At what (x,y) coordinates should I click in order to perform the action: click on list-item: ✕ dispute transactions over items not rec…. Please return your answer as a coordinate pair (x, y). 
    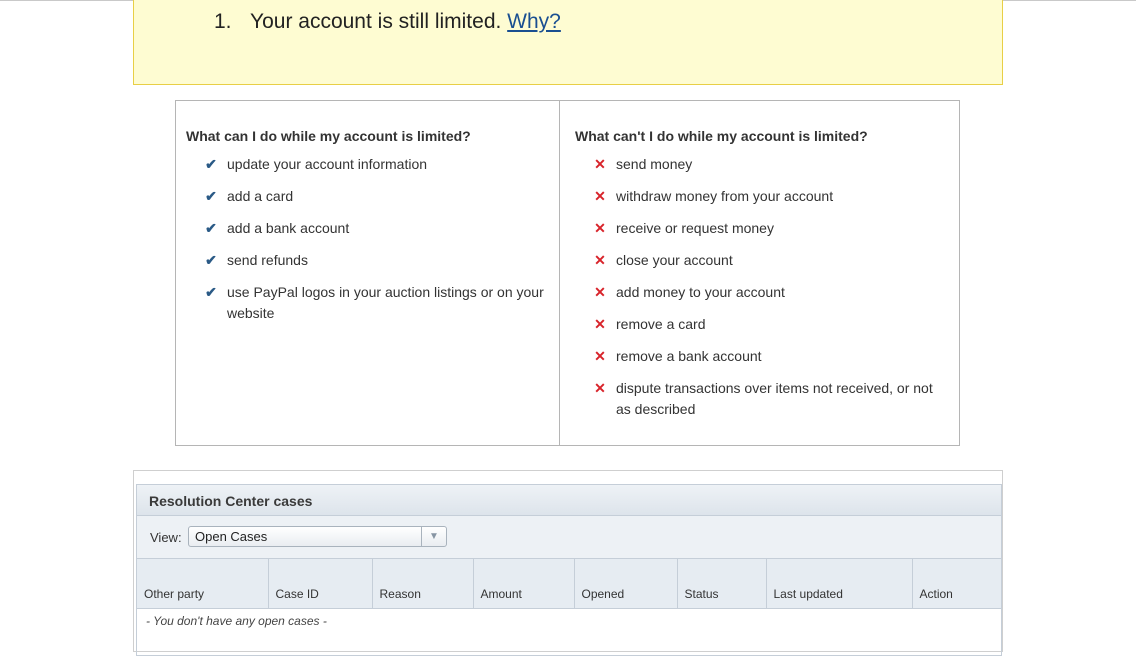
    Looking at the image, I should click on (767, 399).